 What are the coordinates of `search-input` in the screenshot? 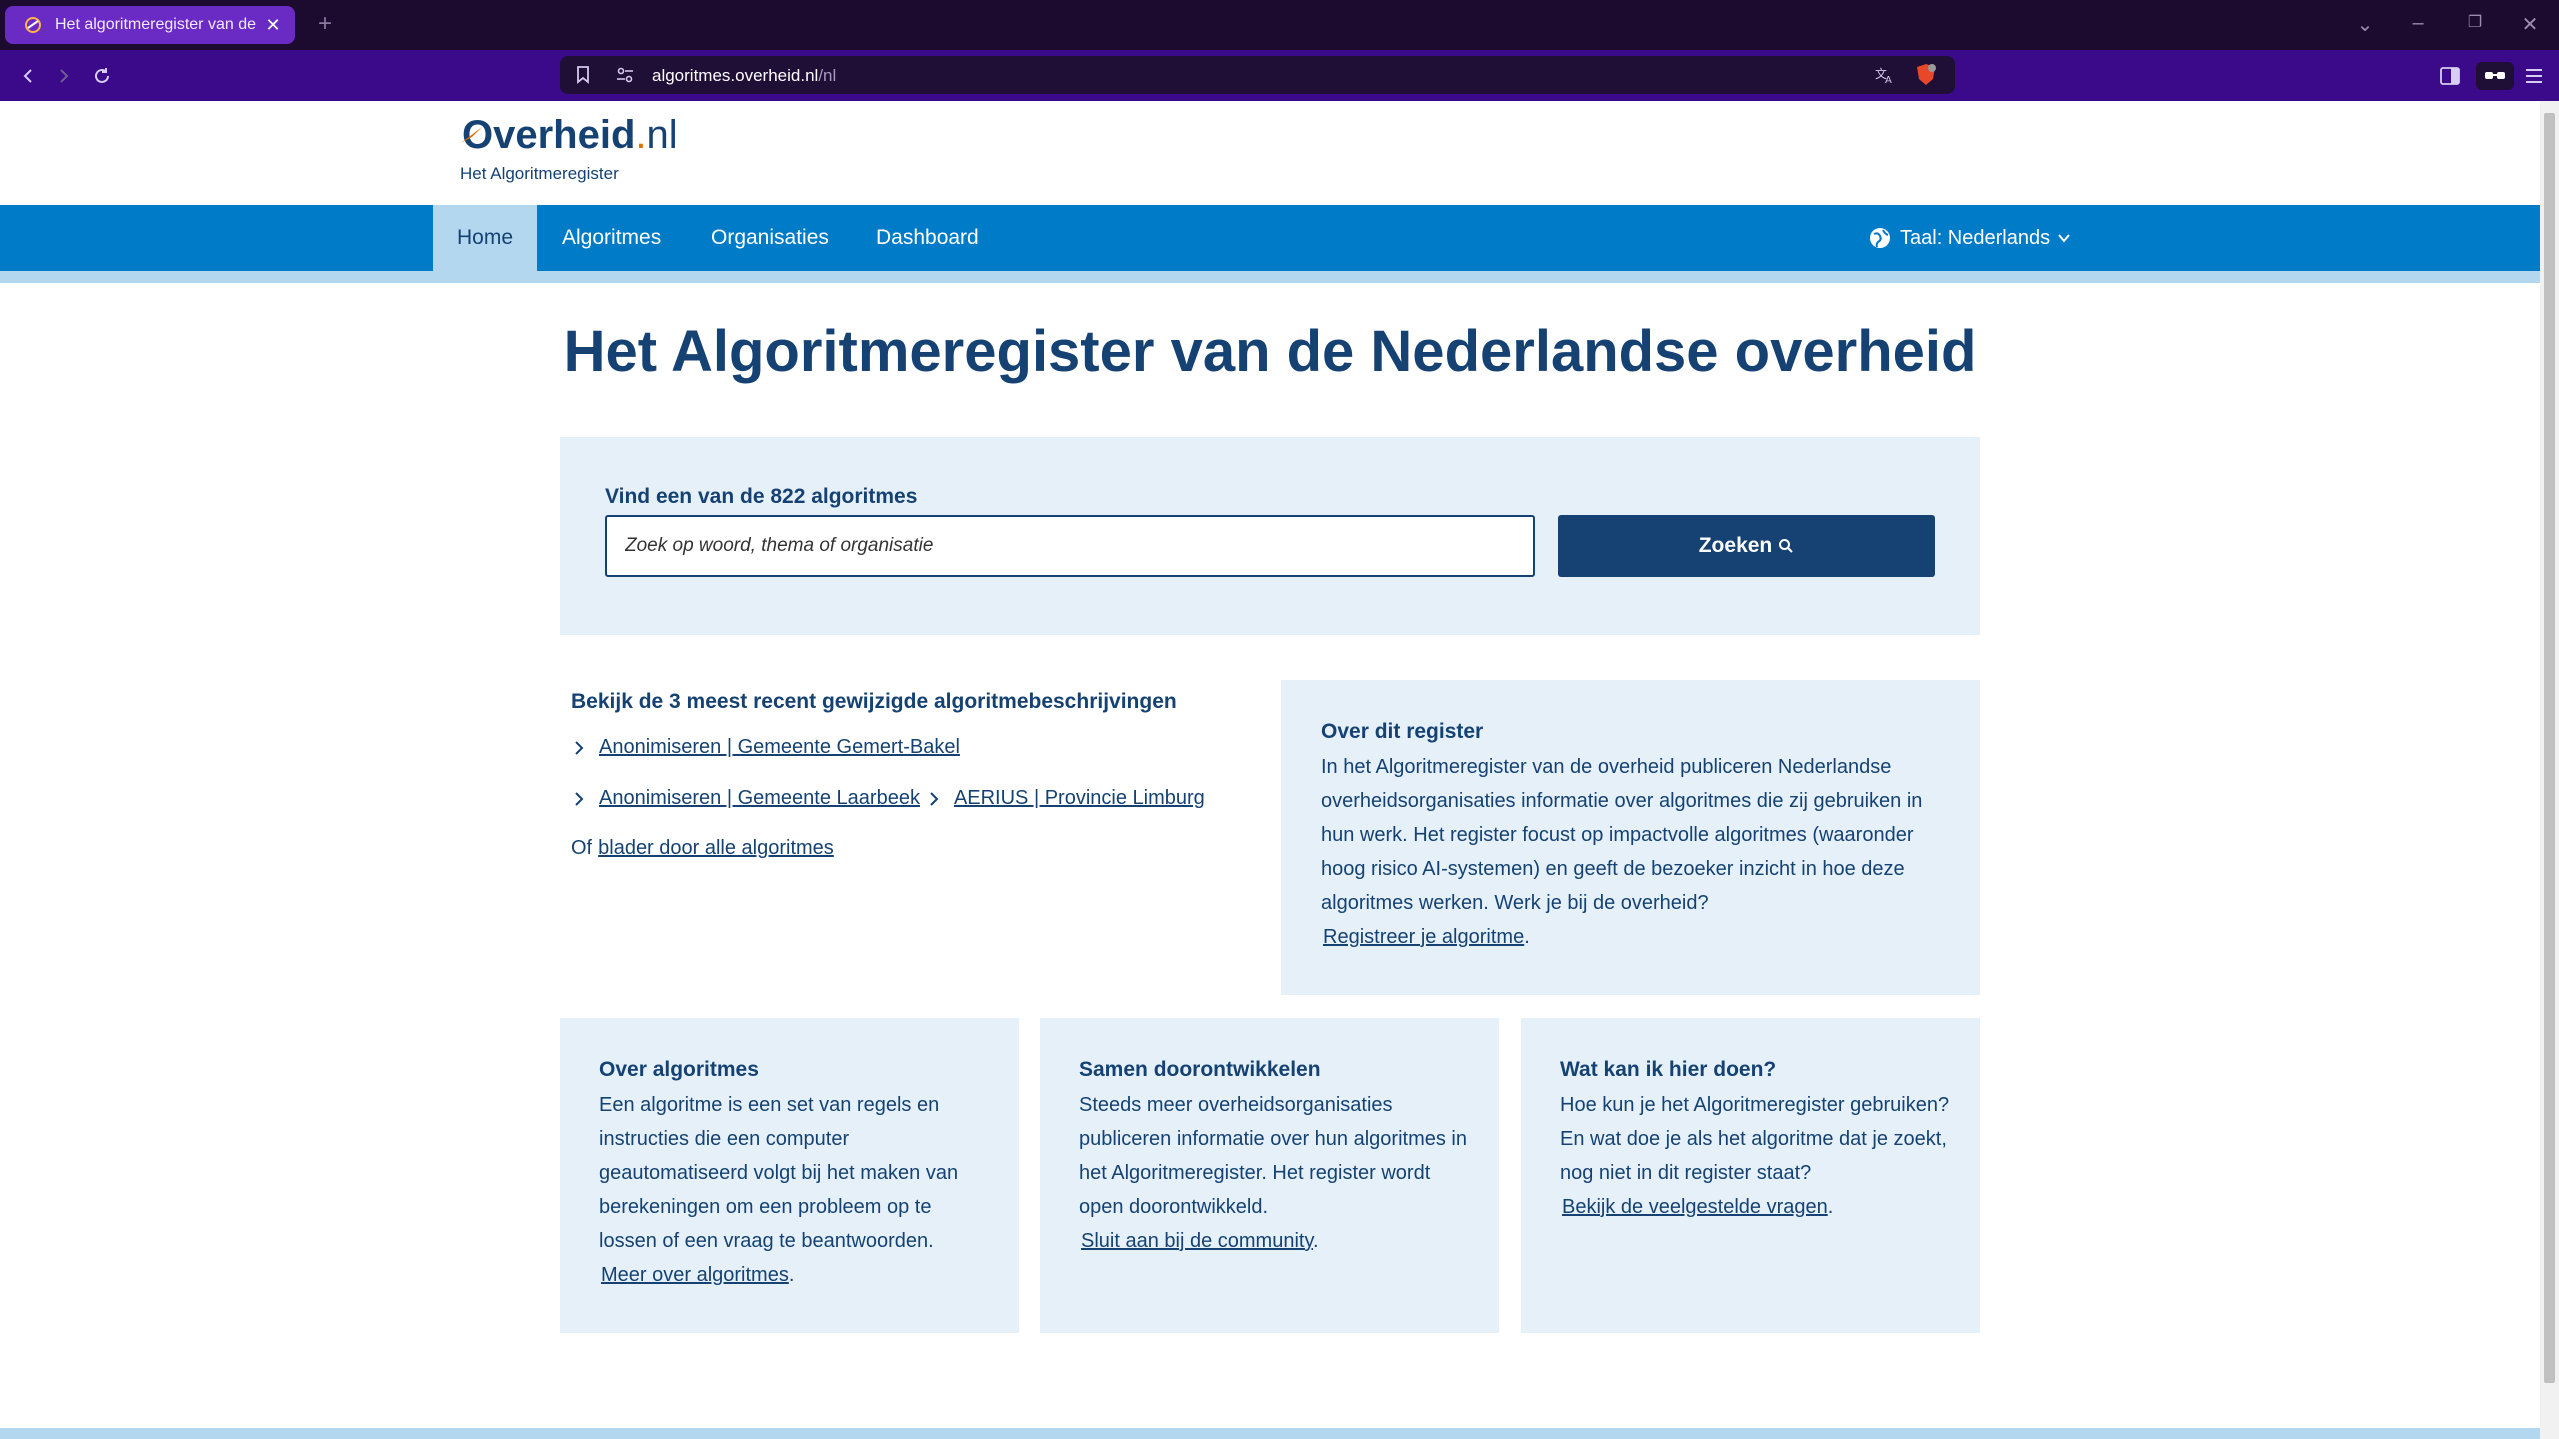 It's located at (1070, 546).